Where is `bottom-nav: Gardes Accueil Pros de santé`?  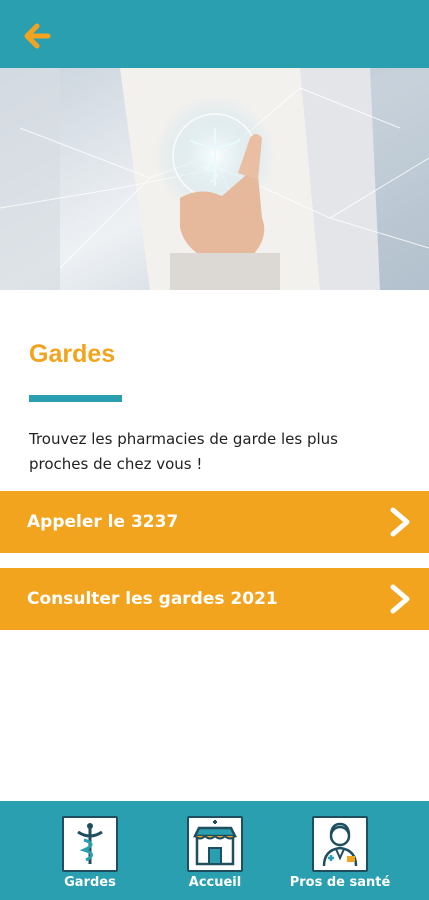 bottom-nav: Gardes Accueil Pros de santé is located at coordinates (214, 850).